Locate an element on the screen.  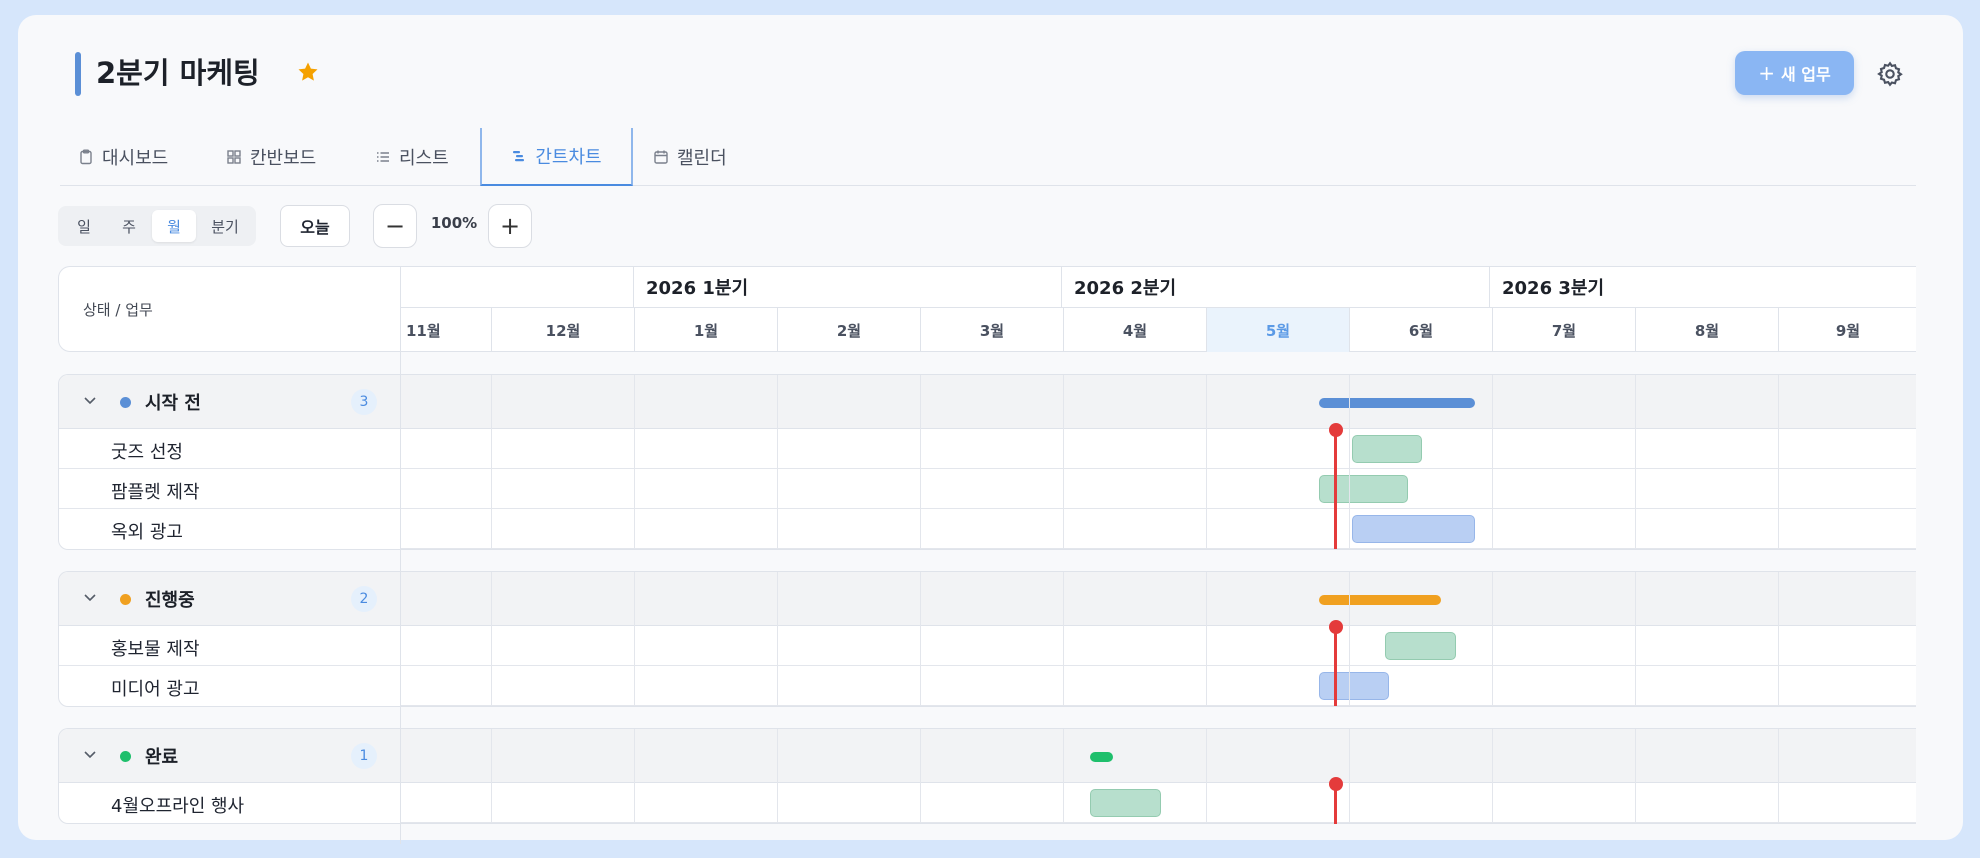
zoom-out-button: − is located at coordinates (395, 226).